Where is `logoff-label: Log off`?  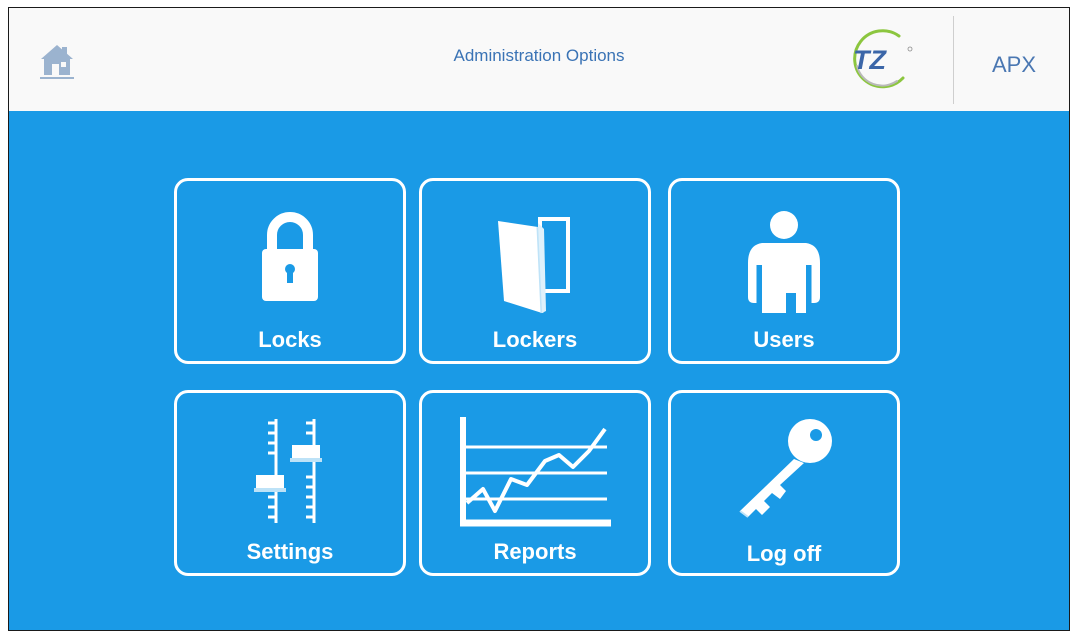 logoff-label: Log off is located at coordinates (784, 553).